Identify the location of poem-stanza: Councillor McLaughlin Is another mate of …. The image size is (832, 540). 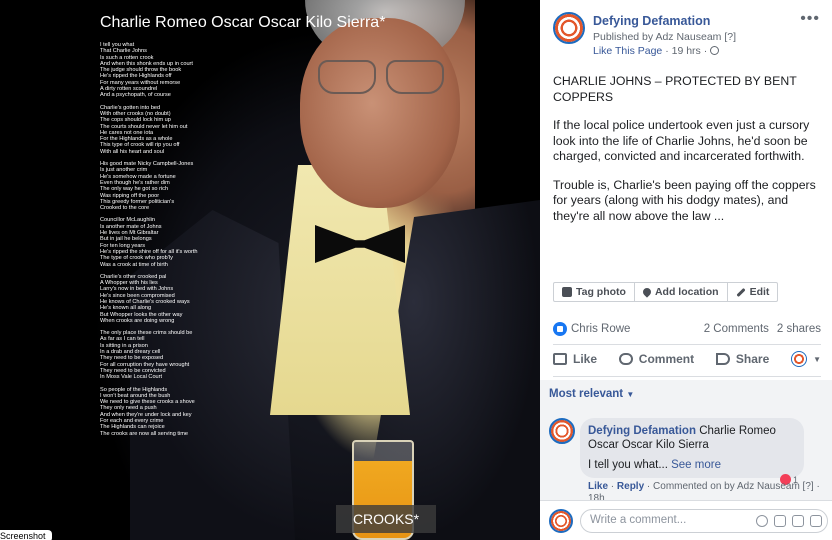
(195, 242).